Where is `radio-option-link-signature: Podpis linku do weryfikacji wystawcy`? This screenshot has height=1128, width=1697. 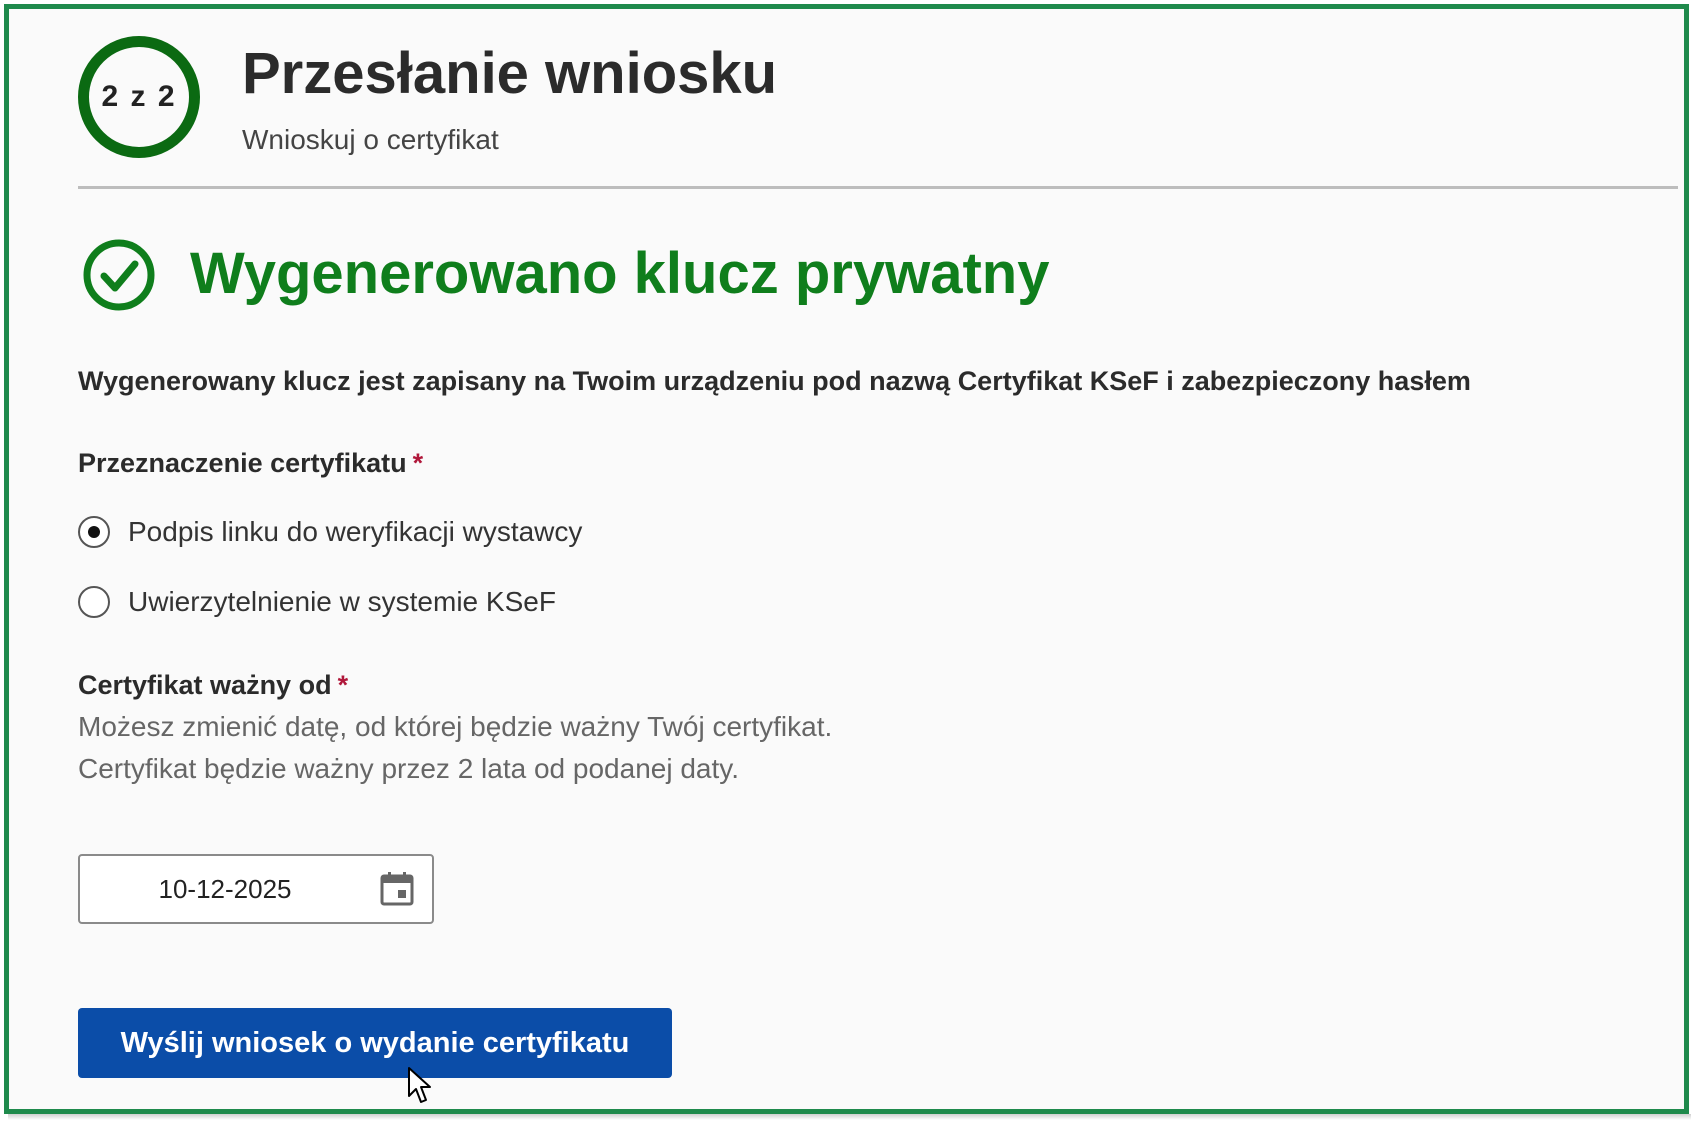
radio-option-link-signature: Podpis linku do weryfikacji wystawcy is located at coordinates (330, 532).